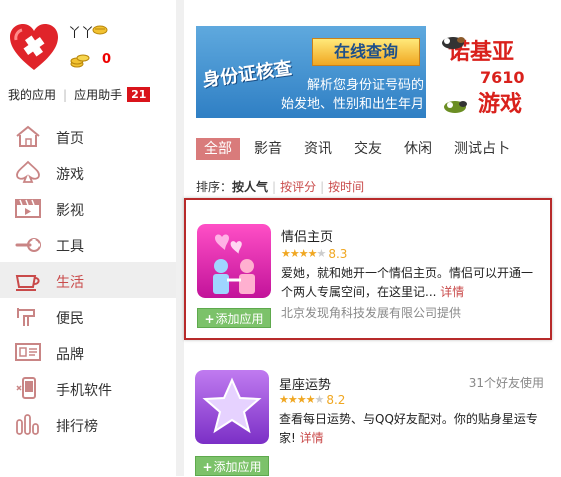 This screenshot has height=477, width=561. I want to click on app-score: 8.3, so click(338, 253).